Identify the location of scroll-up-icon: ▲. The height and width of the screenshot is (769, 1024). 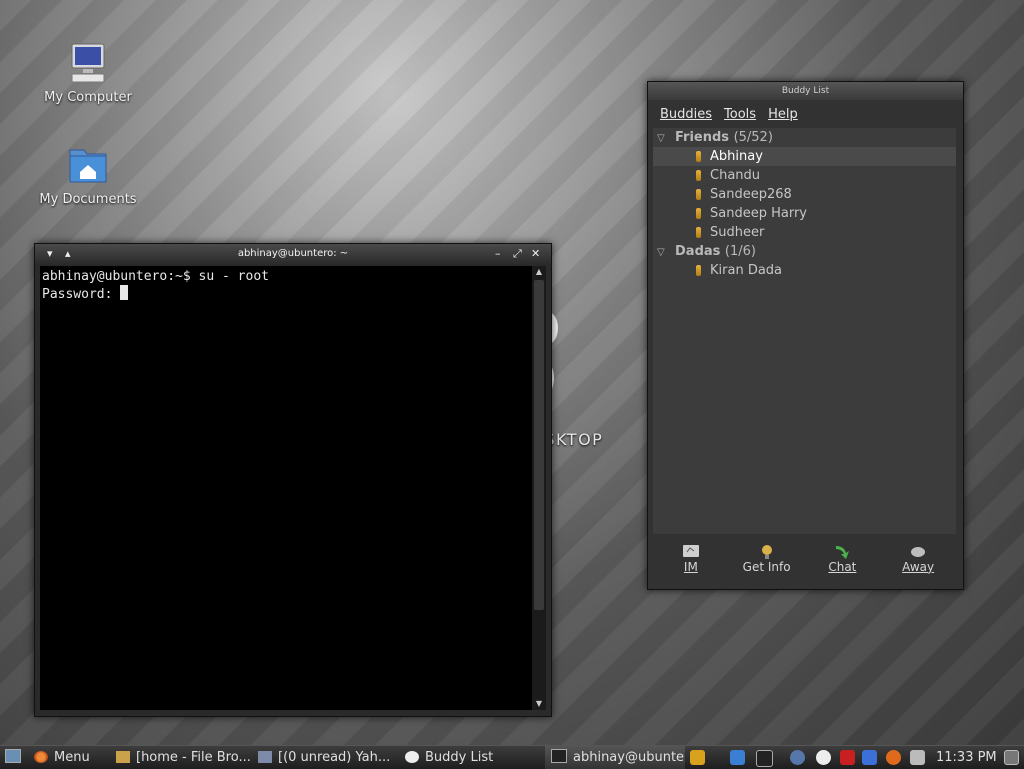
(539, 272).